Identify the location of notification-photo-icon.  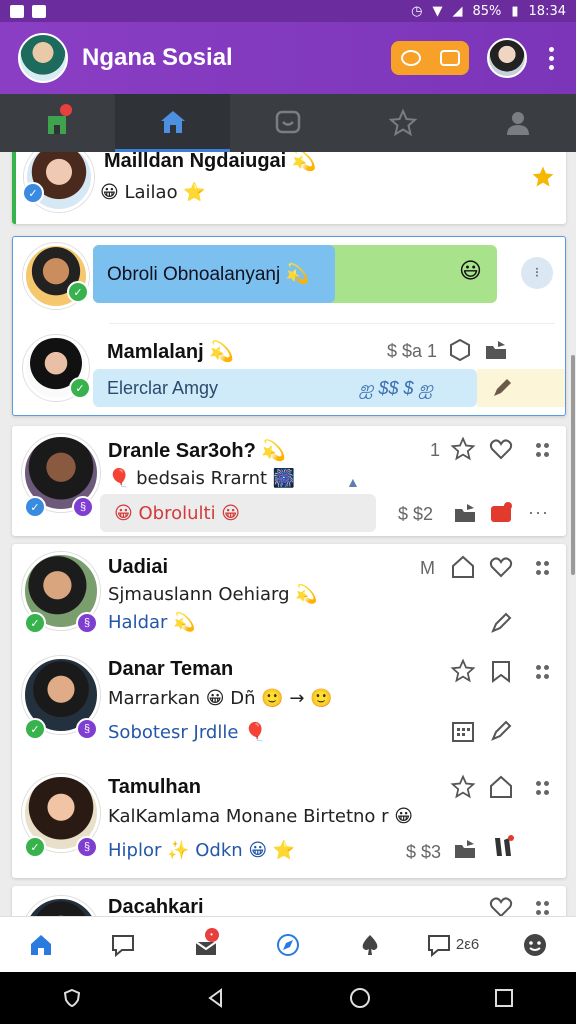
(39, 11).